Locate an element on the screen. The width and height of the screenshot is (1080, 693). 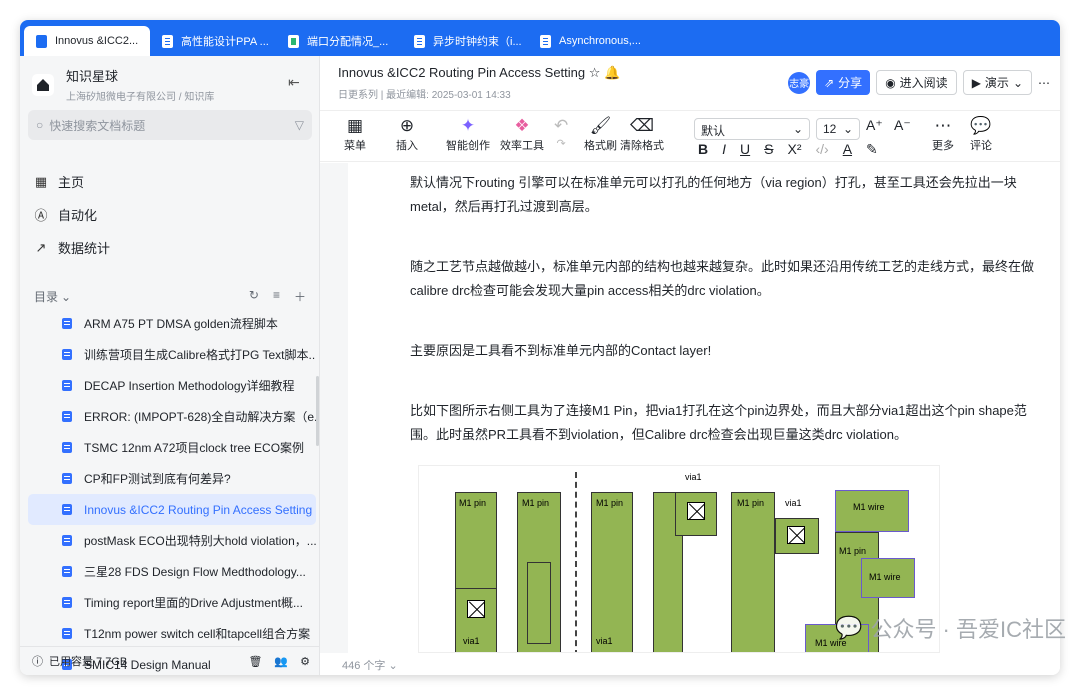
present-button: ▶ 演示 ⌄ is located at coordinates (997, 82).